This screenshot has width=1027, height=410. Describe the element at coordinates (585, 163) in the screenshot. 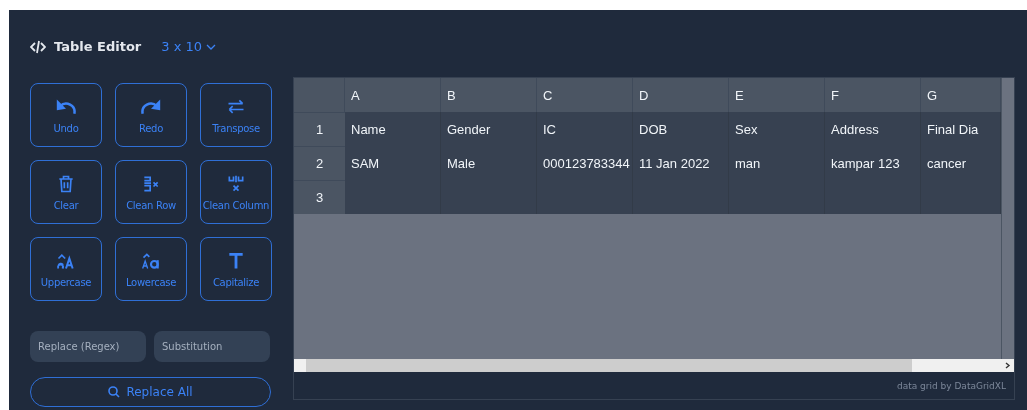

I see `table-cell: 000123783344` at that location.